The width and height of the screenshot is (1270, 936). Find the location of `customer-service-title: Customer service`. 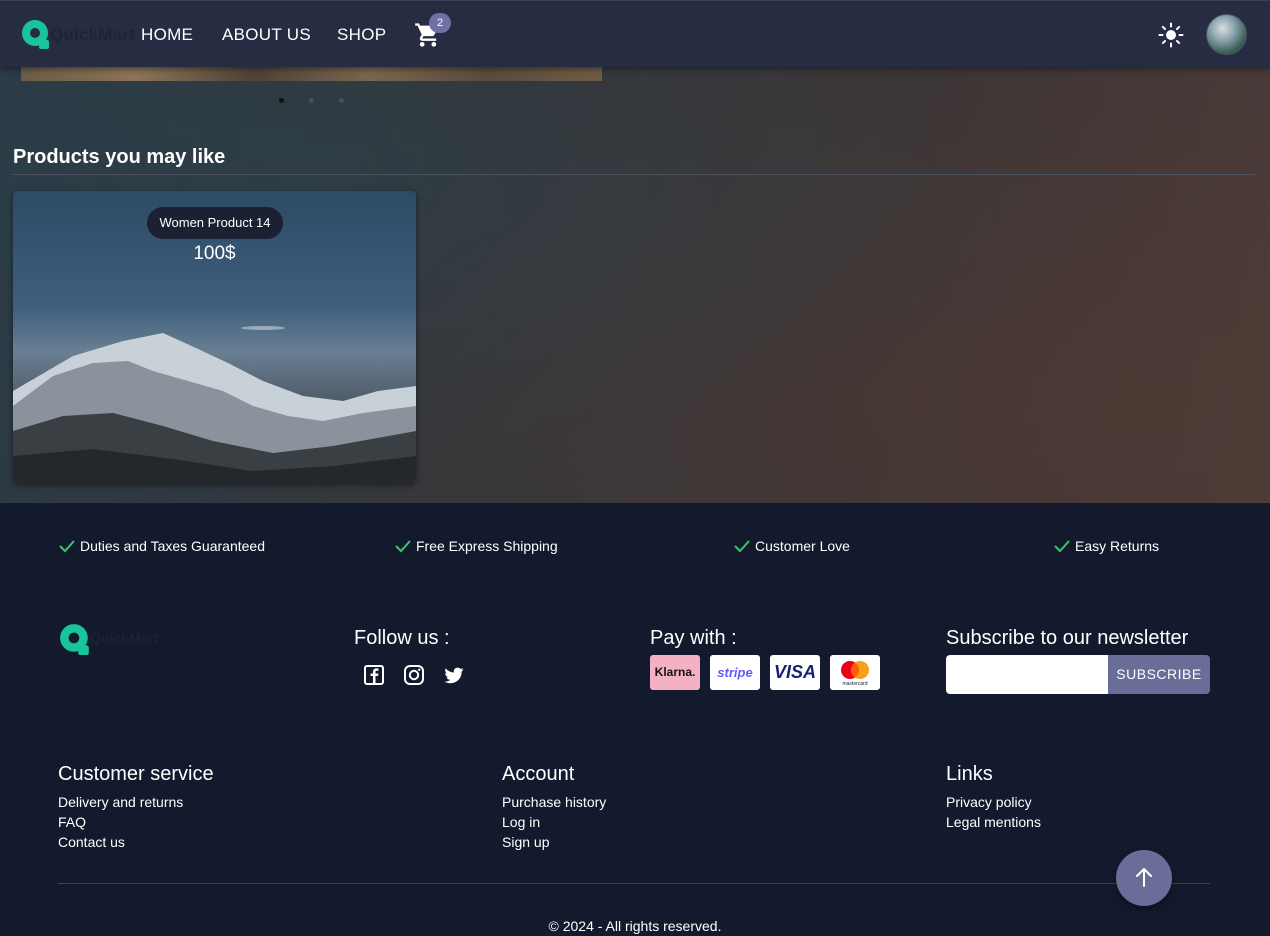

customer-service-title: Customer service is located at coordinates (136, 774).